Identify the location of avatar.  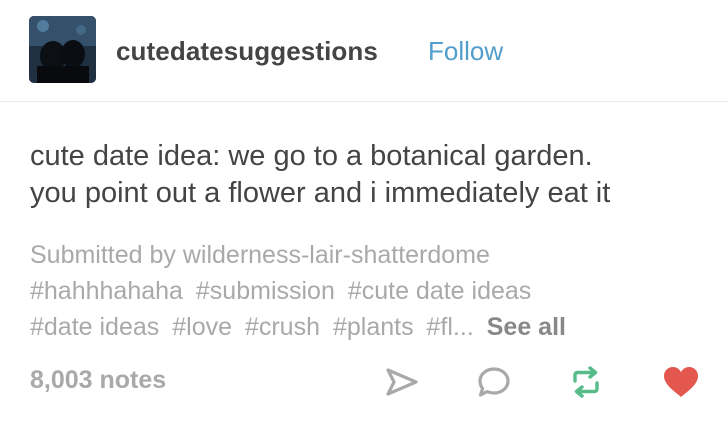
(62, 49).